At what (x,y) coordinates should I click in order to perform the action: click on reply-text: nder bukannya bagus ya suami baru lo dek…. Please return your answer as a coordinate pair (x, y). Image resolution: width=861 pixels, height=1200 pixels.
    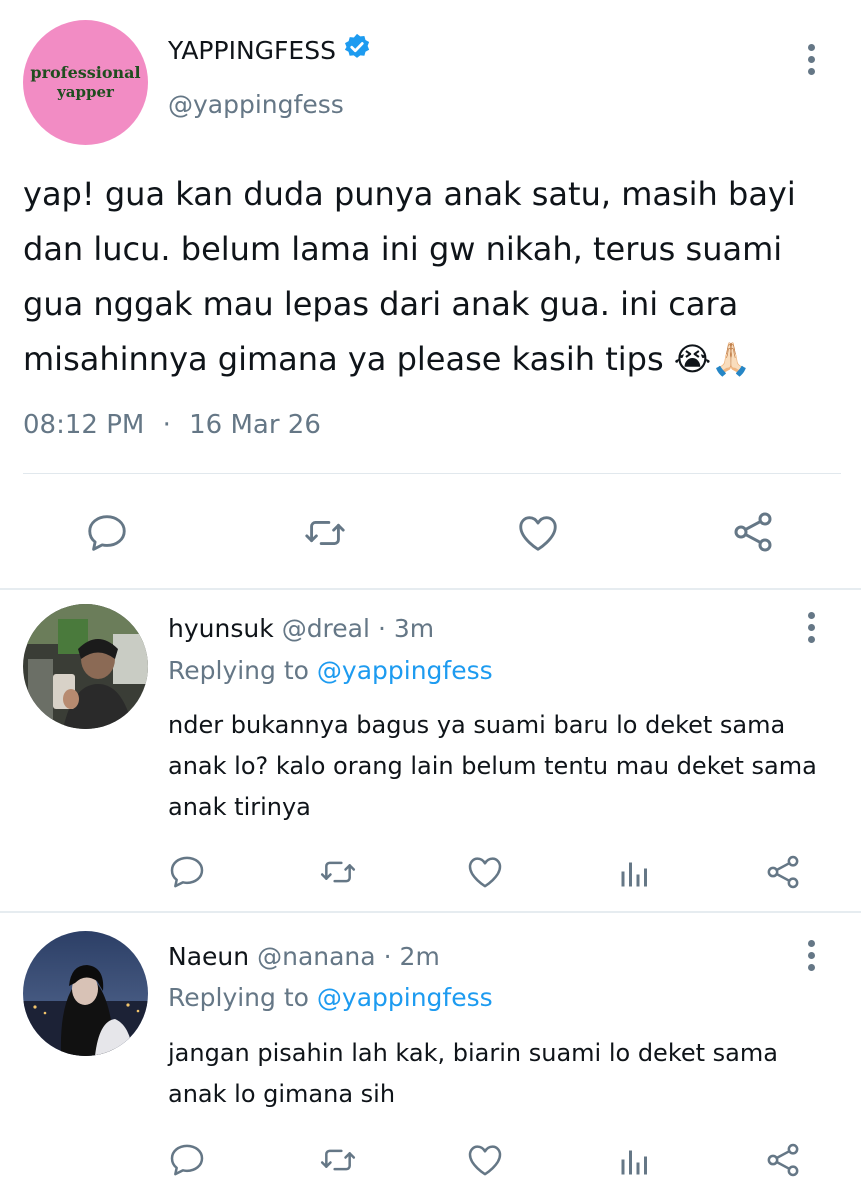
    Looking at the image, I should click on (492, 766).